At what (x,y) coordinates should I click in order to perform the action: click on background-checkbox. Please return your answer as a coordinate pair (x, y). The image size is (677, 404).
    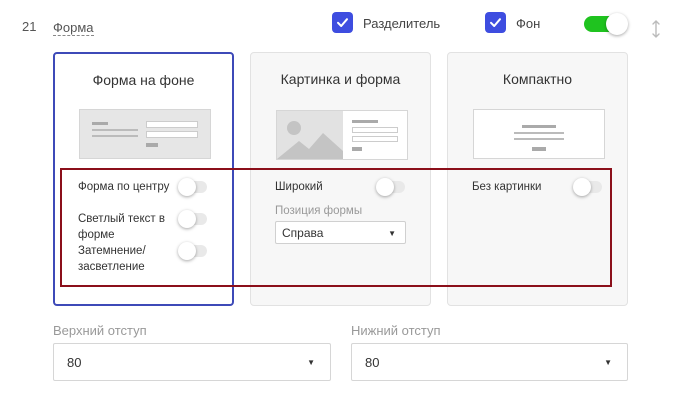
    Looking at the image, I should click on (495, 22).